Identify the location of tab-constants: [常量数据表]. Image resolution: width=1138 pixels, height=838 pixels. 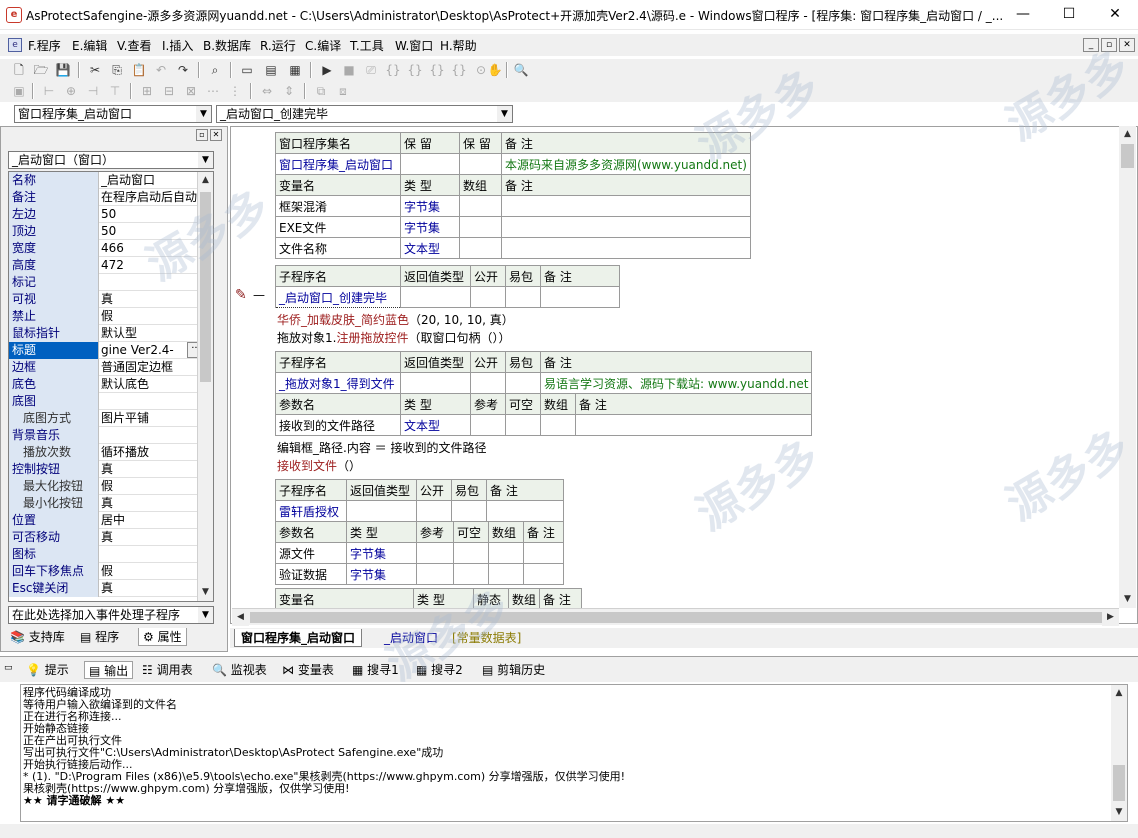
(486, 638).